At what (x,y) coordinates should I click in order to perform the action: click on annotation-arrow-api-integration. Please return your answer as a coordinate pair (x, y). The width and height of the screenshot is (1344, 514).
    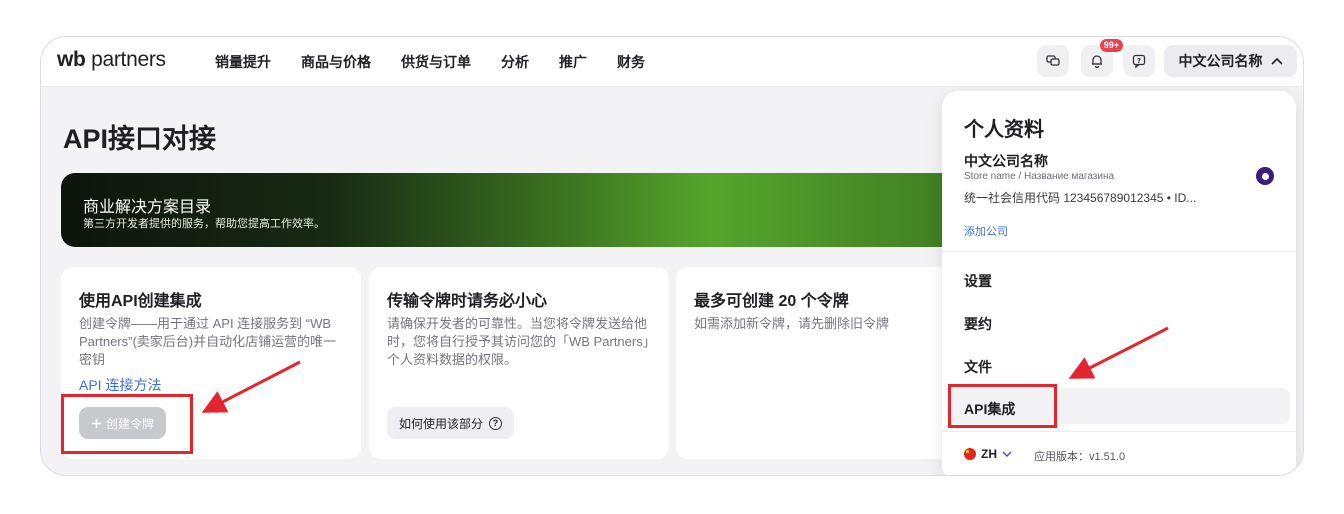
    Looking at the image, I should click on (1118, 352).